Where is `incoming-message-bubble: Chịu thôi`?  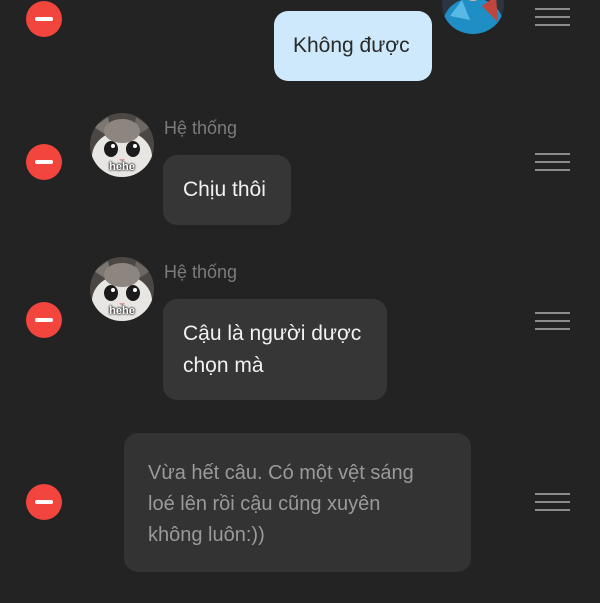 incoming-message-bubble: Chịu thôi is located at coordinates (227, 190).